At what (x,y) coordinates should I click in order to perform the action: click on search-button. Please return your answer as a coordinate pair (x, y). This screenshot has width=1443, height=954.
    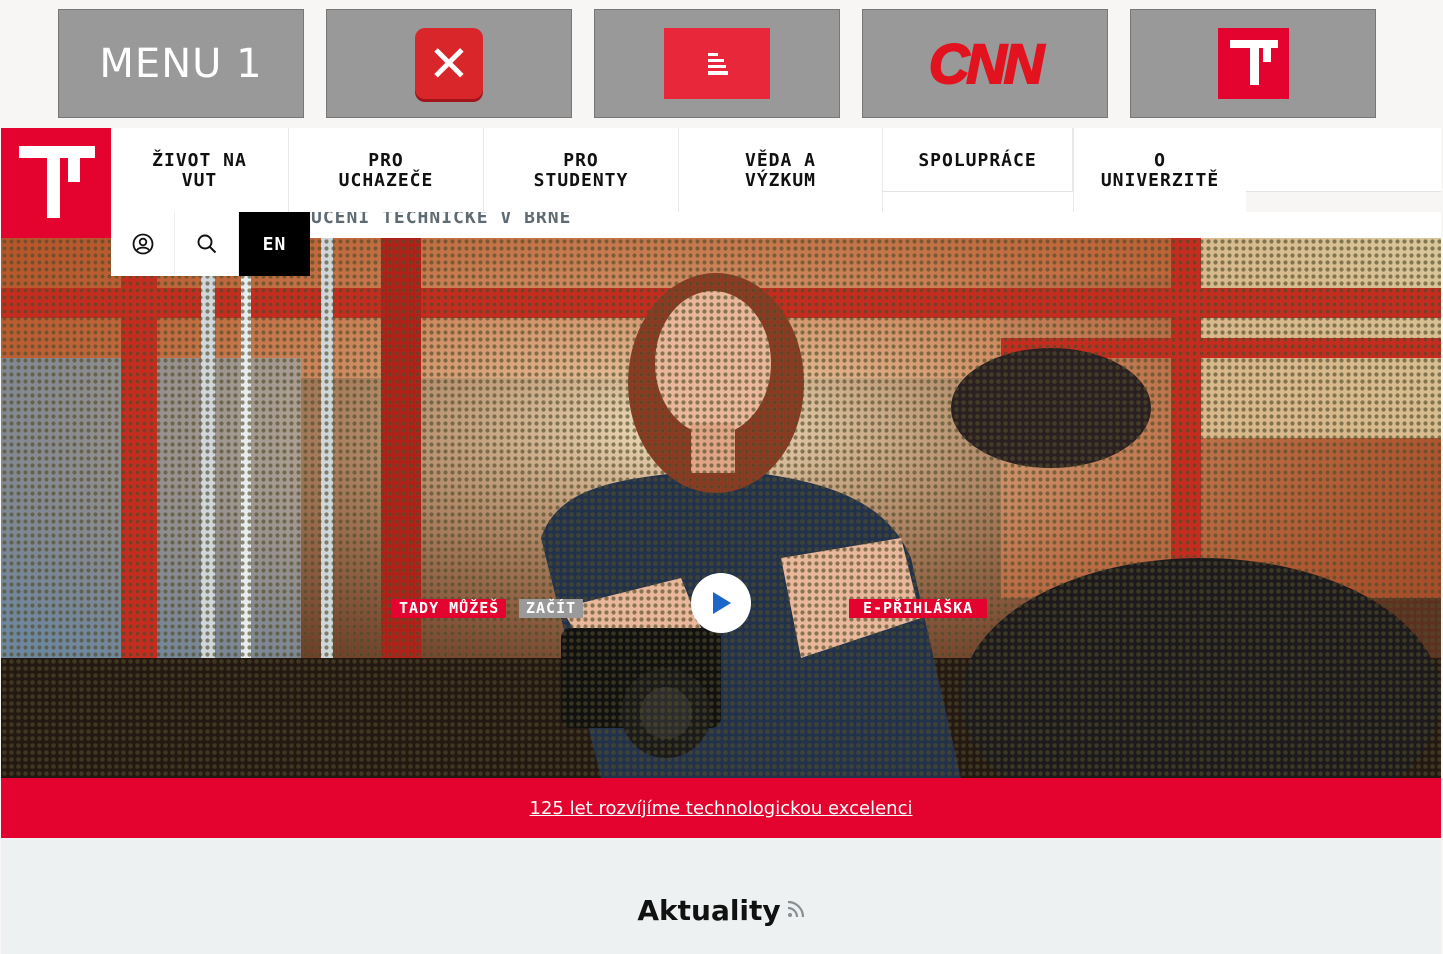
    Looking at the image, I should click on (207, 244).